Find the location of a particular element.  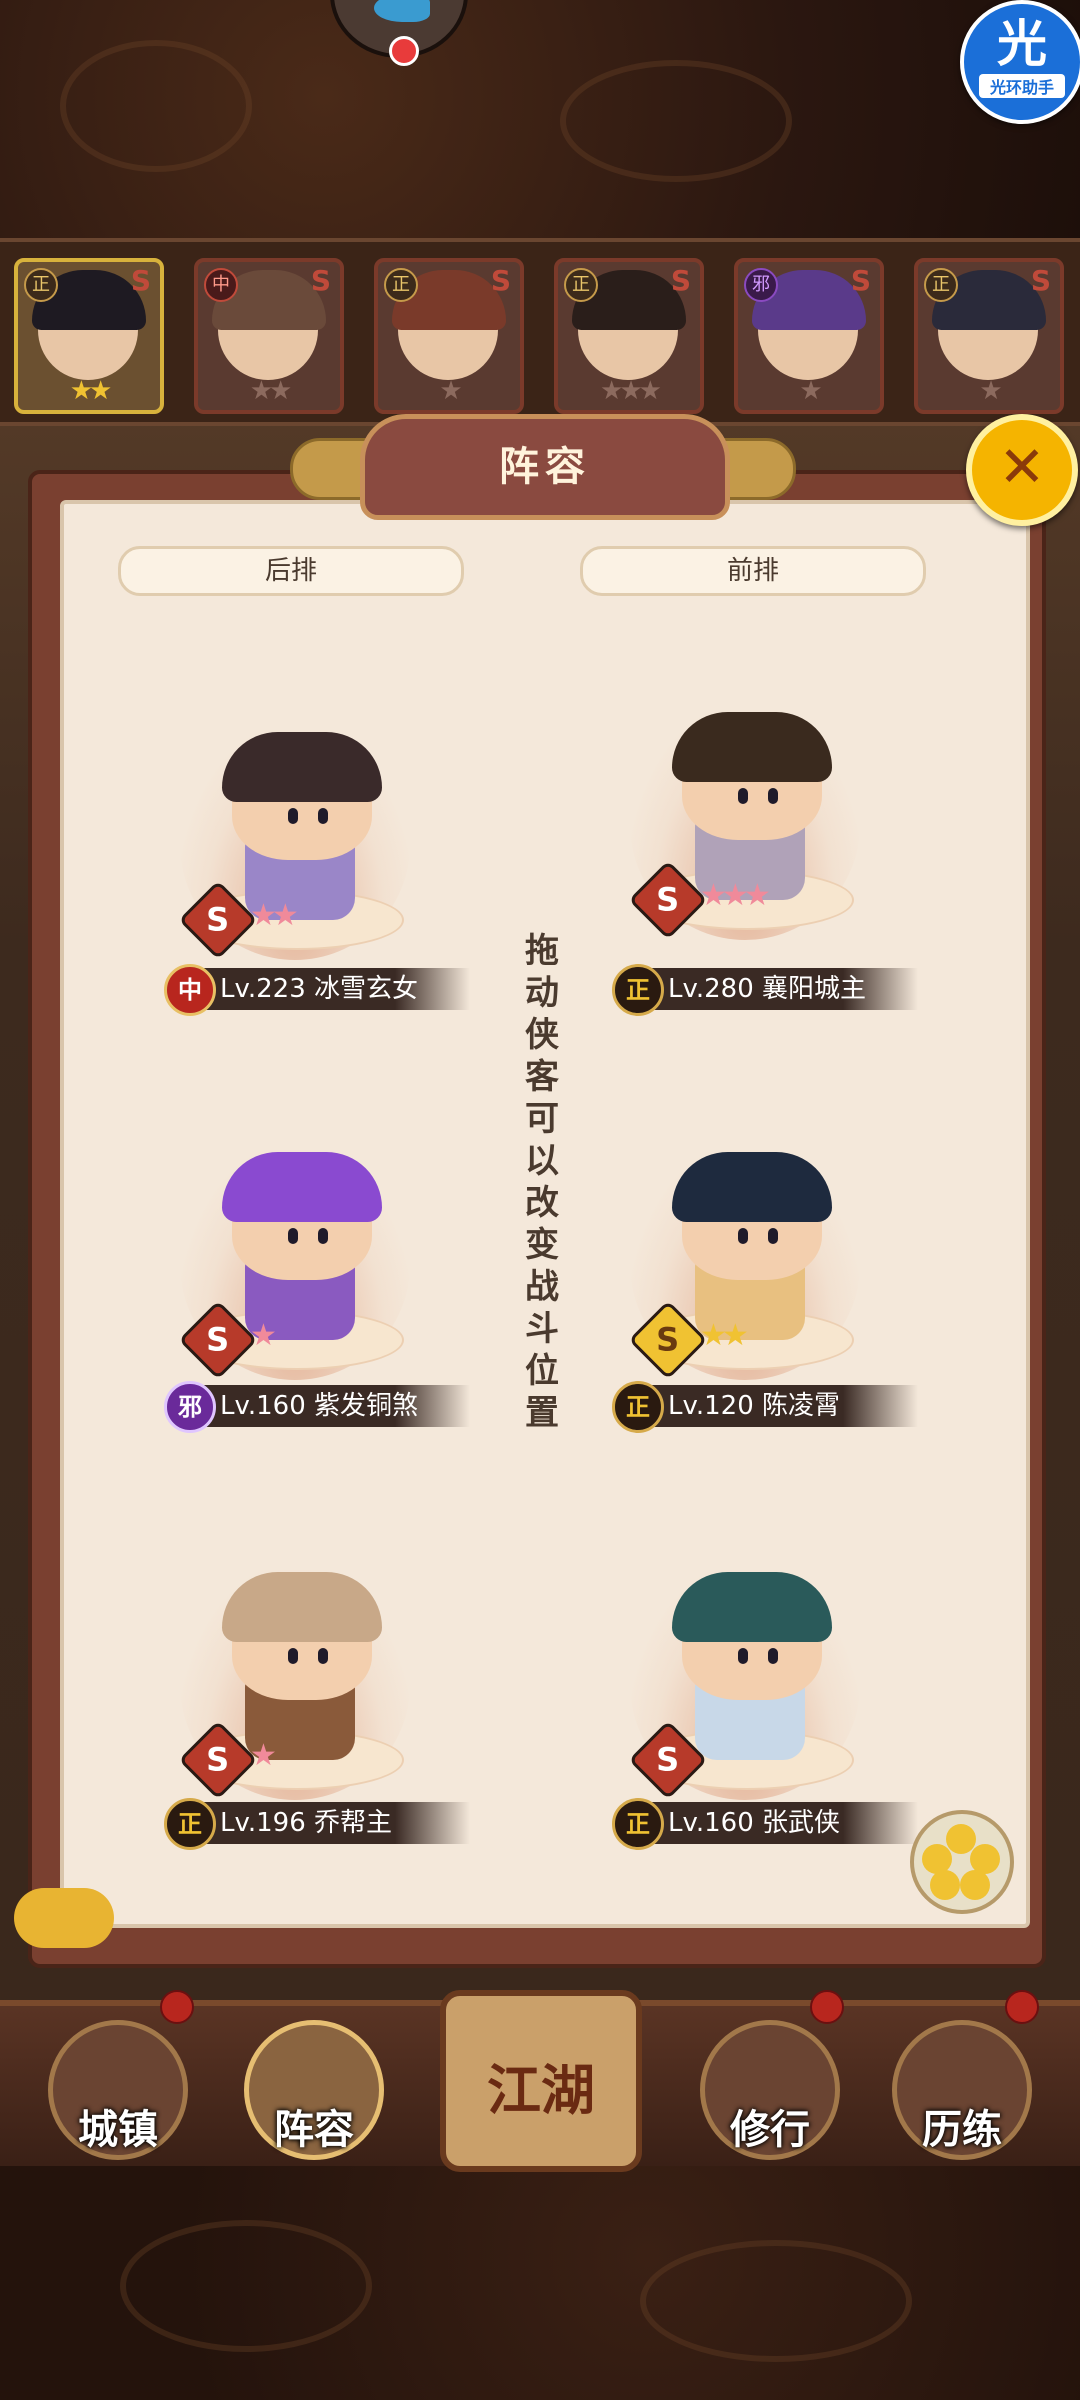

hero-name: 乔帮主 is located at coordinates (353, 1823).